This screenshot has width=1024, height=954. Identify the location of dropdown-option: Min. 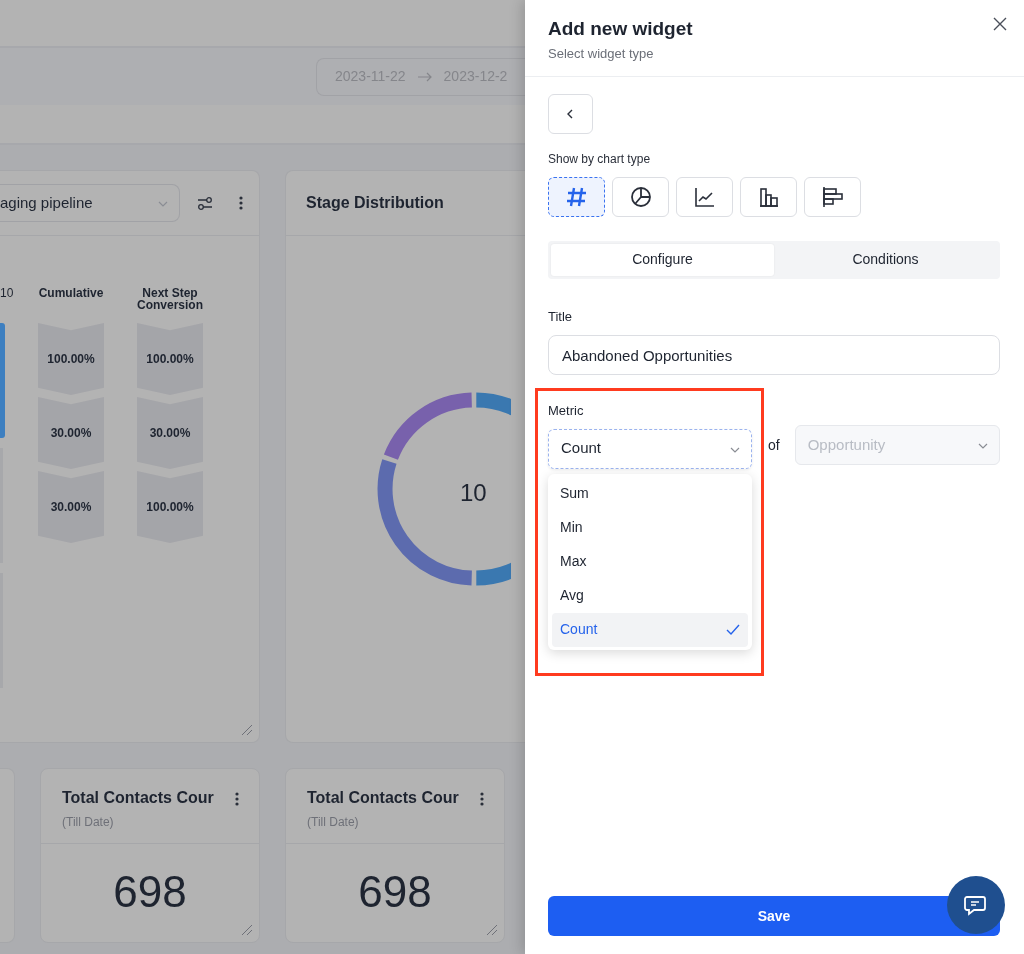
(650, 527).